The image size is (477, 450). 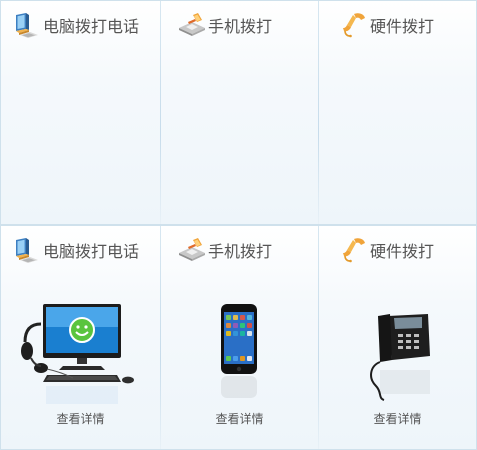 I want to click on desktop-computer-image, so click(x=80, y=351).